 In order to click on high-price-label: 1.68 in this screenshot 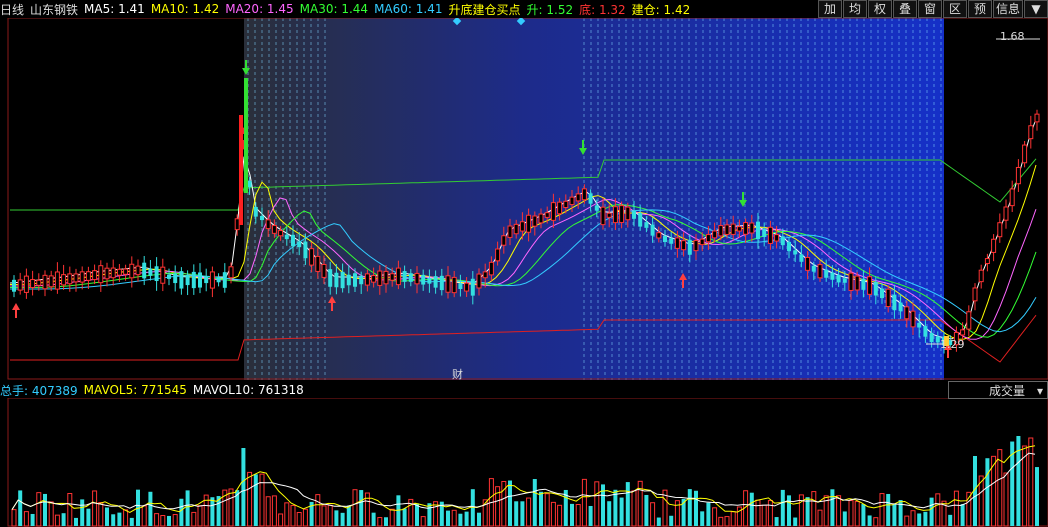, I will do `click(1012, 36)`.